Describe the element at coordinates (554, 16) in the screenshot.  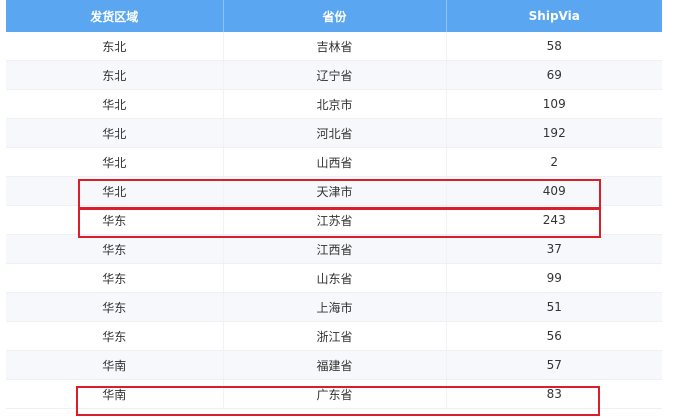
I see `column-header-shipvia: ShipVia` at that location.